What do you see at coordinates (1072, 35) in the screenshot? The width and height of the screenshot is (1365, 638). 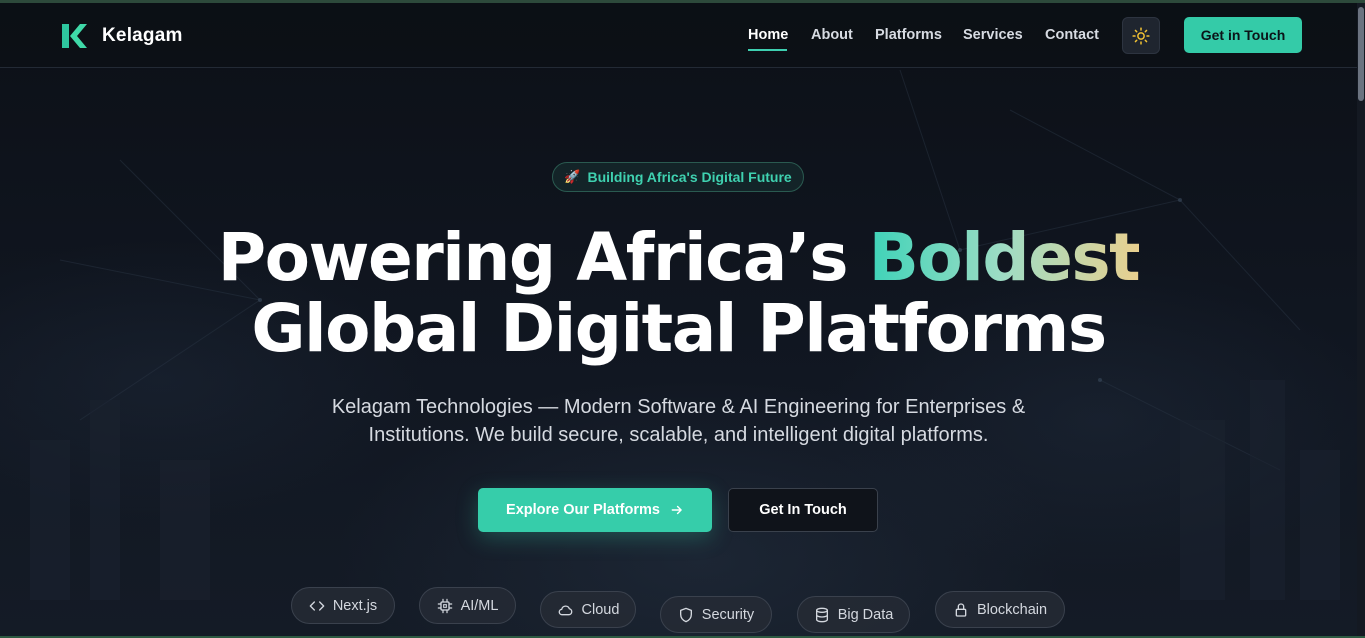 I see `nav-contact: Contact` at bounding box center [1072, 35].